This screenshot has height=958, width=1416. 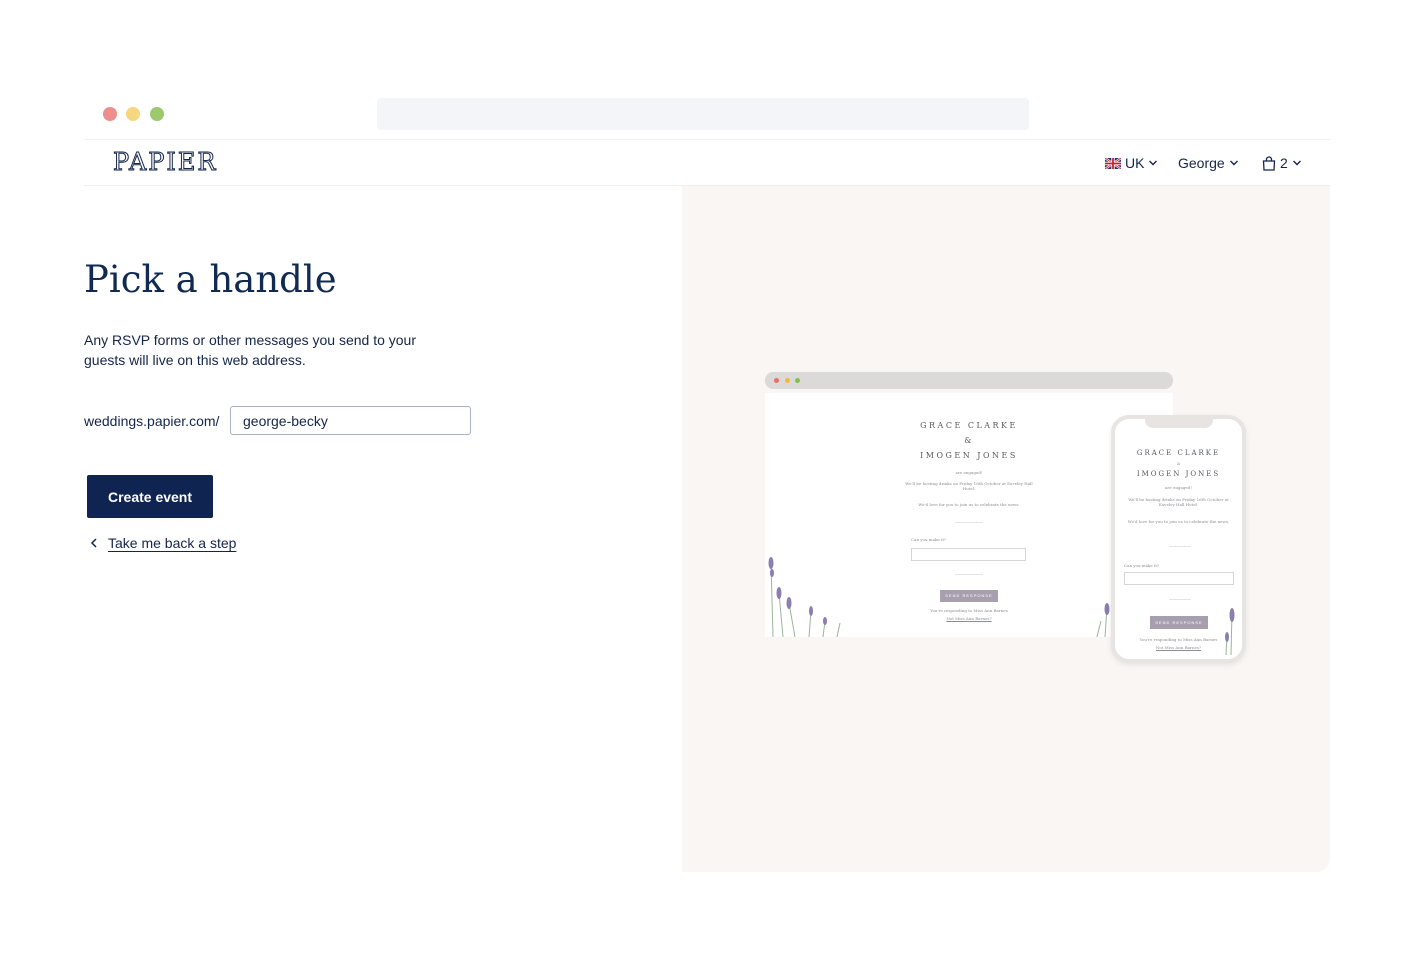 What do you see at coordinates (703, 114) in the screenshot?
I see `address-bar` at bounding box center [703, 114].